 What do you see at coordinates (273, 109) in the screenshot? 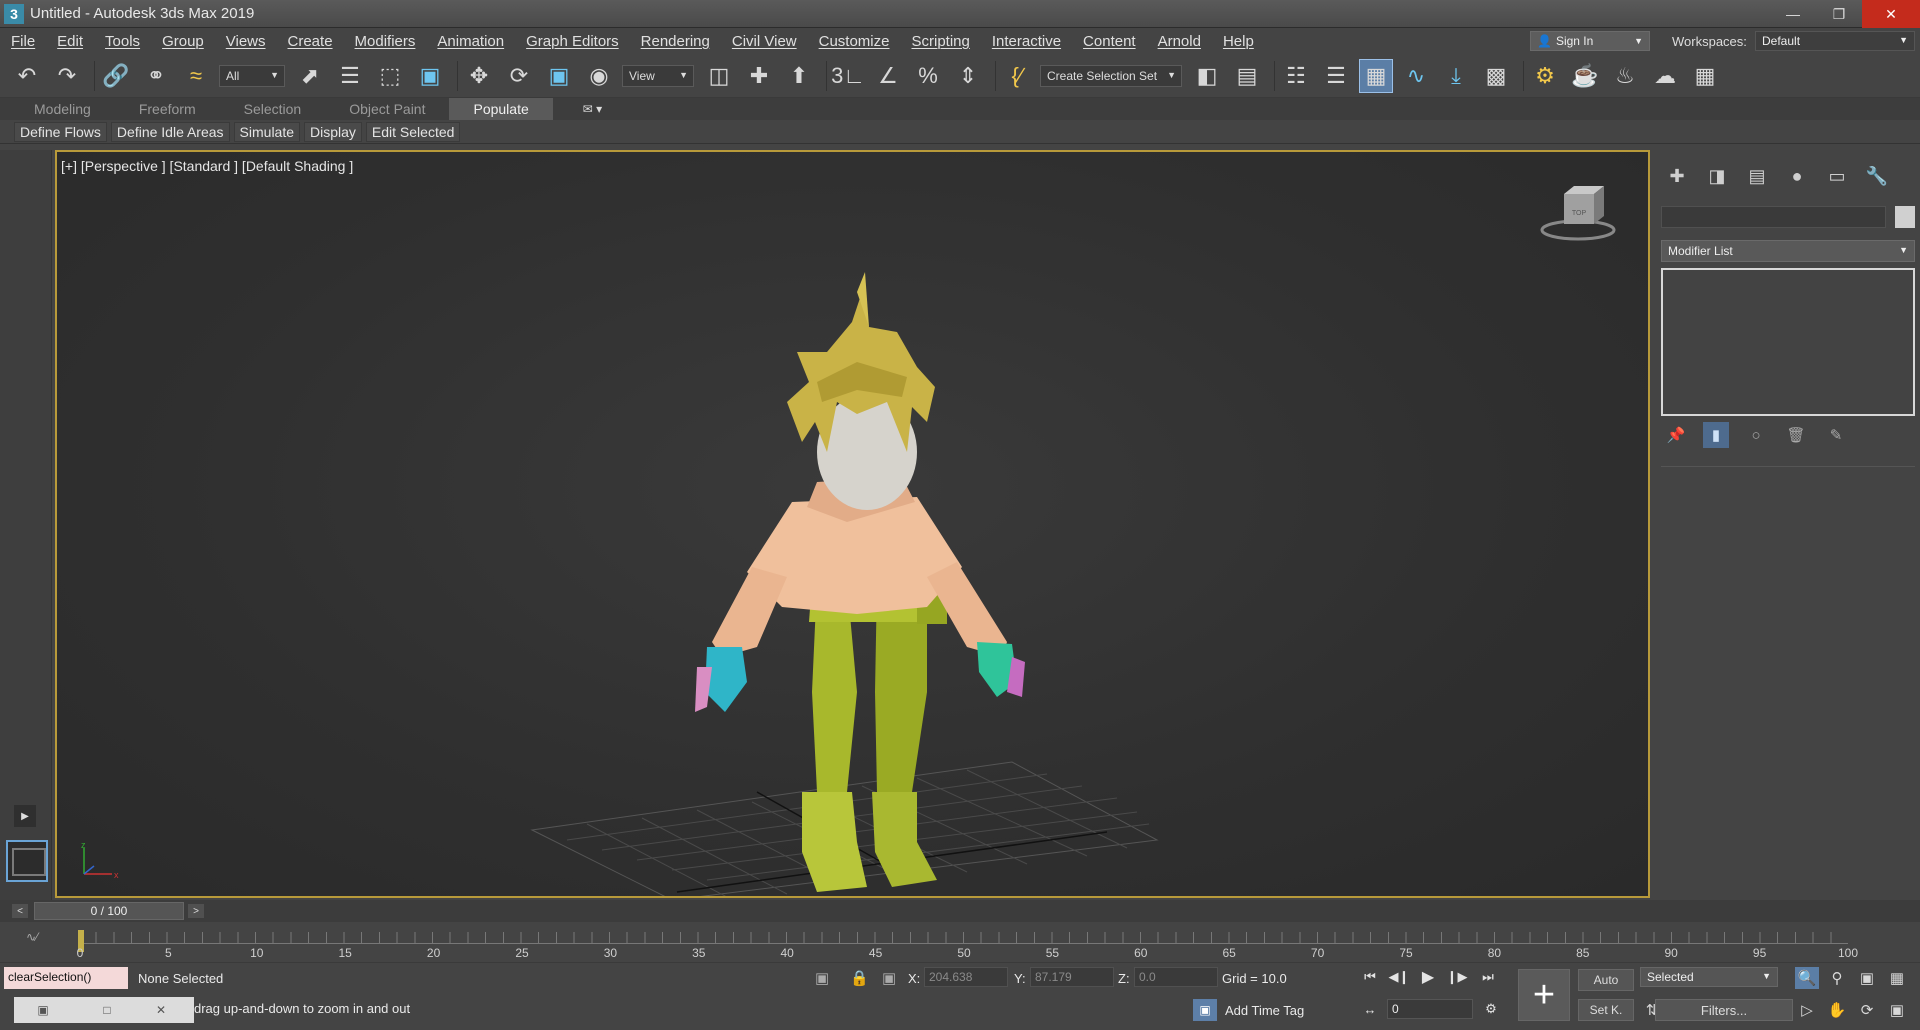
I see `tab-selection: Selection` at bounding box center [273, 109].